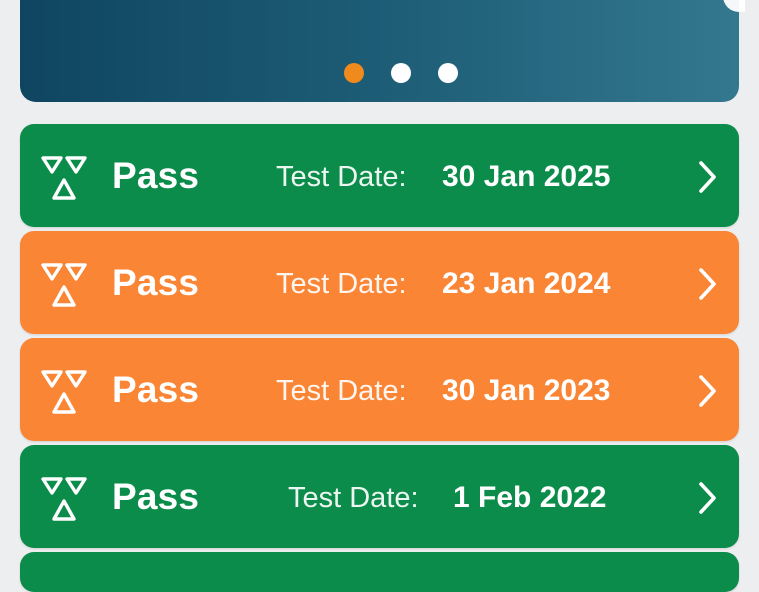 The width and height of the screenshot is (759, 592). What do you see at coordinates (526, 176) in the screenshot?
I see `test-date-value: 30 Jan 2025` at bounding box center [526, 176].